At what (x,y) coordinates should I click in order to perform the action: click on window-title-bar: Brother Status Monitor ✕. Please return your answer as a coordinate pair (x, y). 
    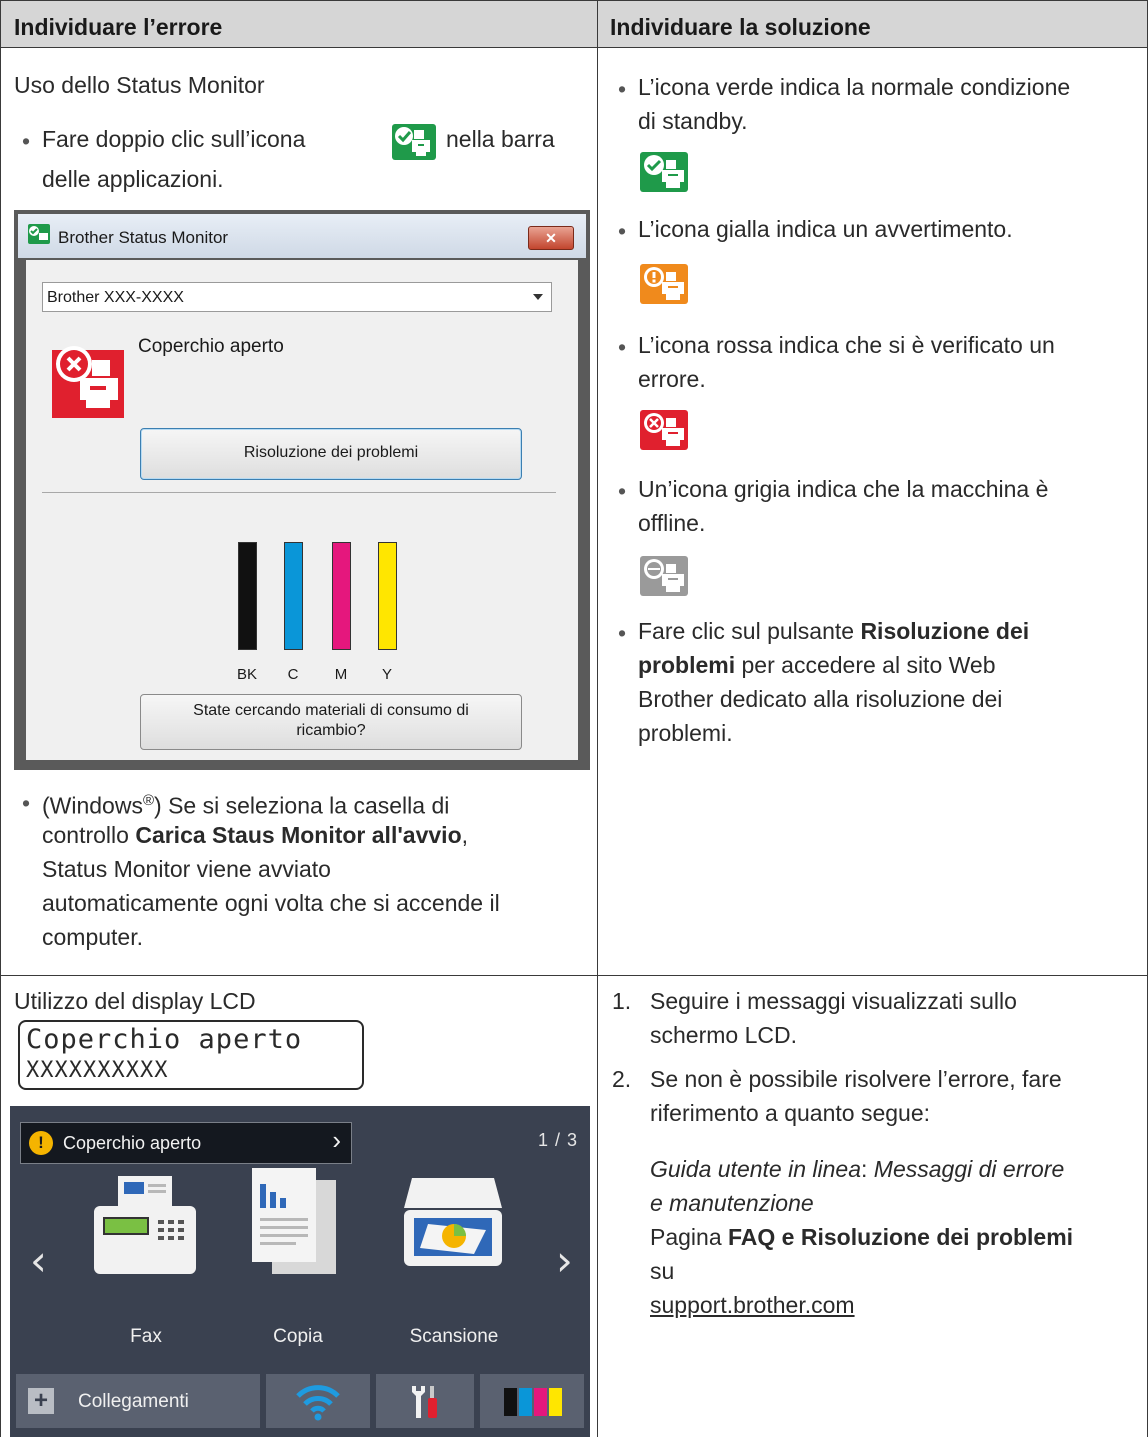
    Looking at the image, I should click on (302, 236).